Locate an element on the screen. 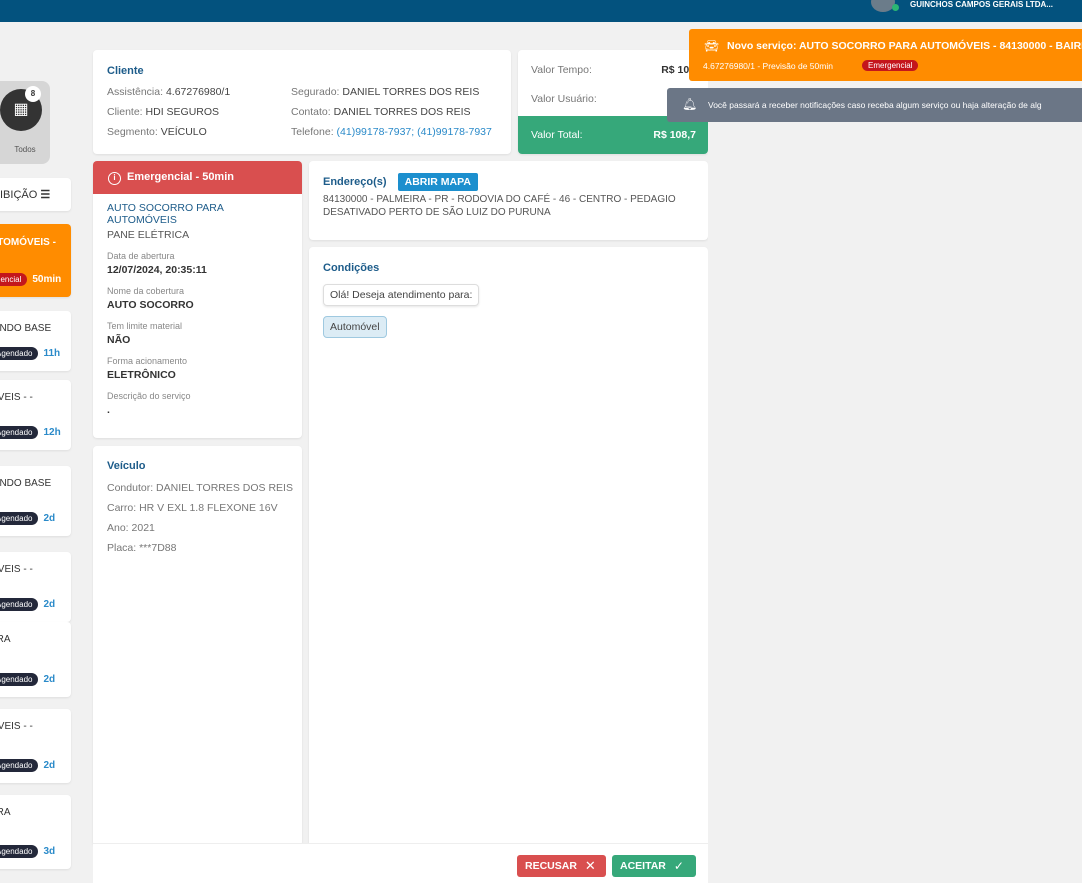 This screenshot has width=1082, height=883. service-card: ARA Agendado 3d is located at coordinates (35, 832).